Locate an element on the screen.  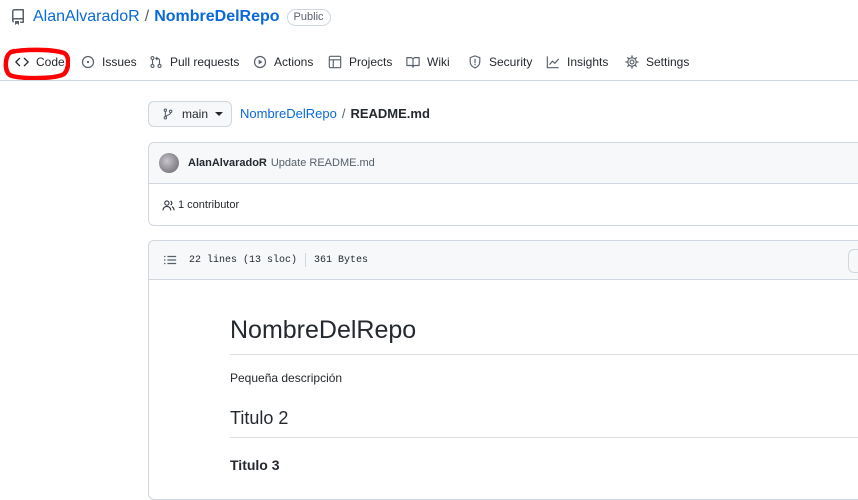
tab-code: Code is located at coordinates (40, 62).